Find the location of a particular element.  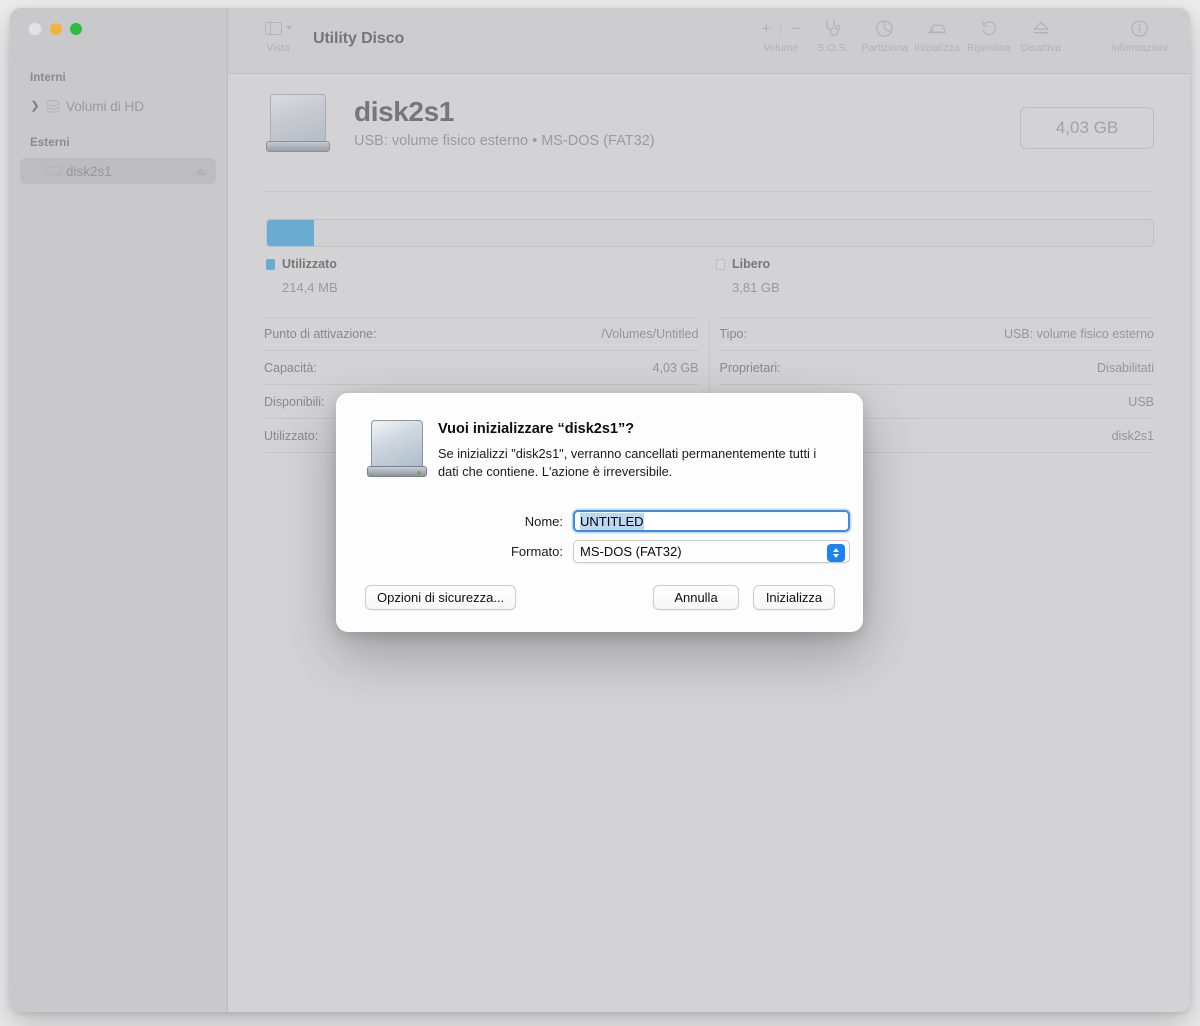

toolbar-button-informazioni: Informazioni is located at coordinates (1139, 36).